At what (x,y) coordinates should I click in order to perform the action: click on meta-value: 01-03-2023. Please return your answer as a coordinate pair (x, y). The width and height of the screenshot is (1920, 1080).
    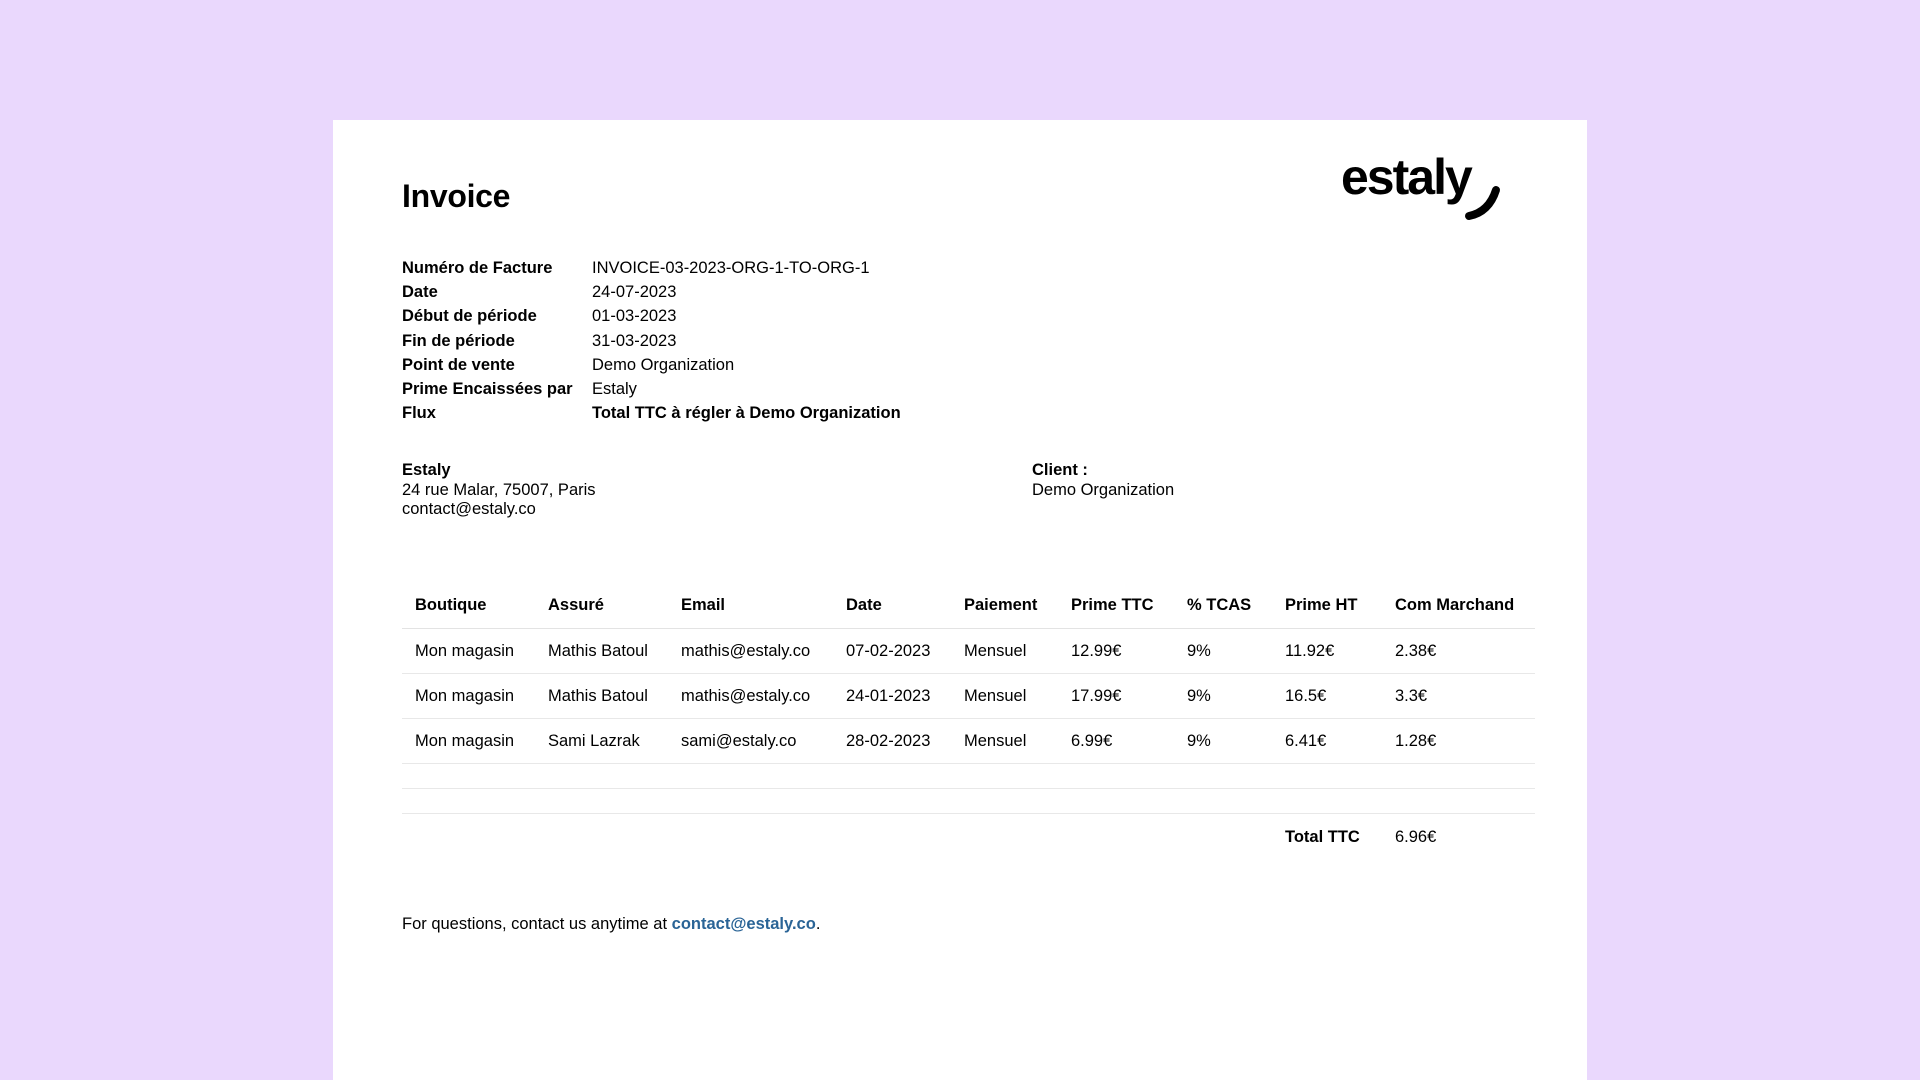
    Looking at the image, I should click on (634, 316).